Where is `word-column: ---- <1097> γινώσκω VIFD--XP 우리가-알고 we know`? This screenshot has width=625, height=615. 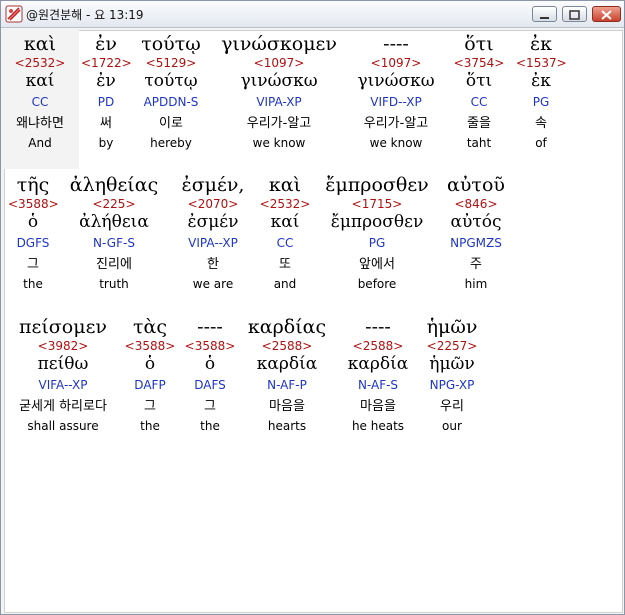
word-column: ---- <1097> γινώσκω VIFD--XP 우리가-알고 we know is located at coordinates (396, 94).